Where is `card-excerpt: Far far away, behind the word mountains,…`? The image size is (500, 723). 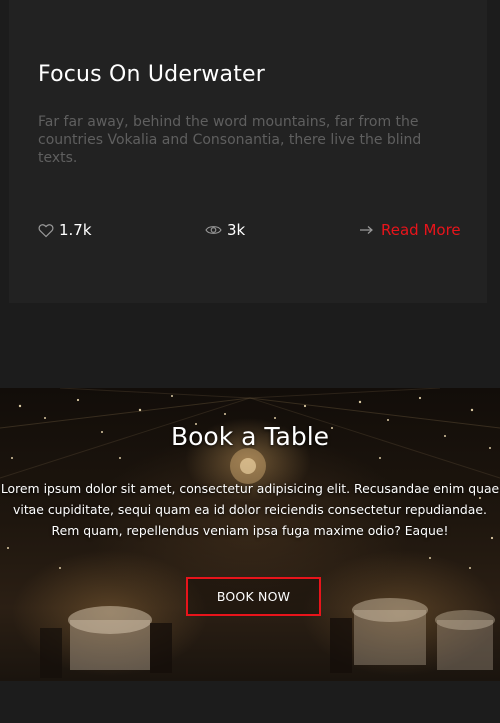
card-excerpt: Far far away, behind the word mountains,… is located at coordinates (230, 140).